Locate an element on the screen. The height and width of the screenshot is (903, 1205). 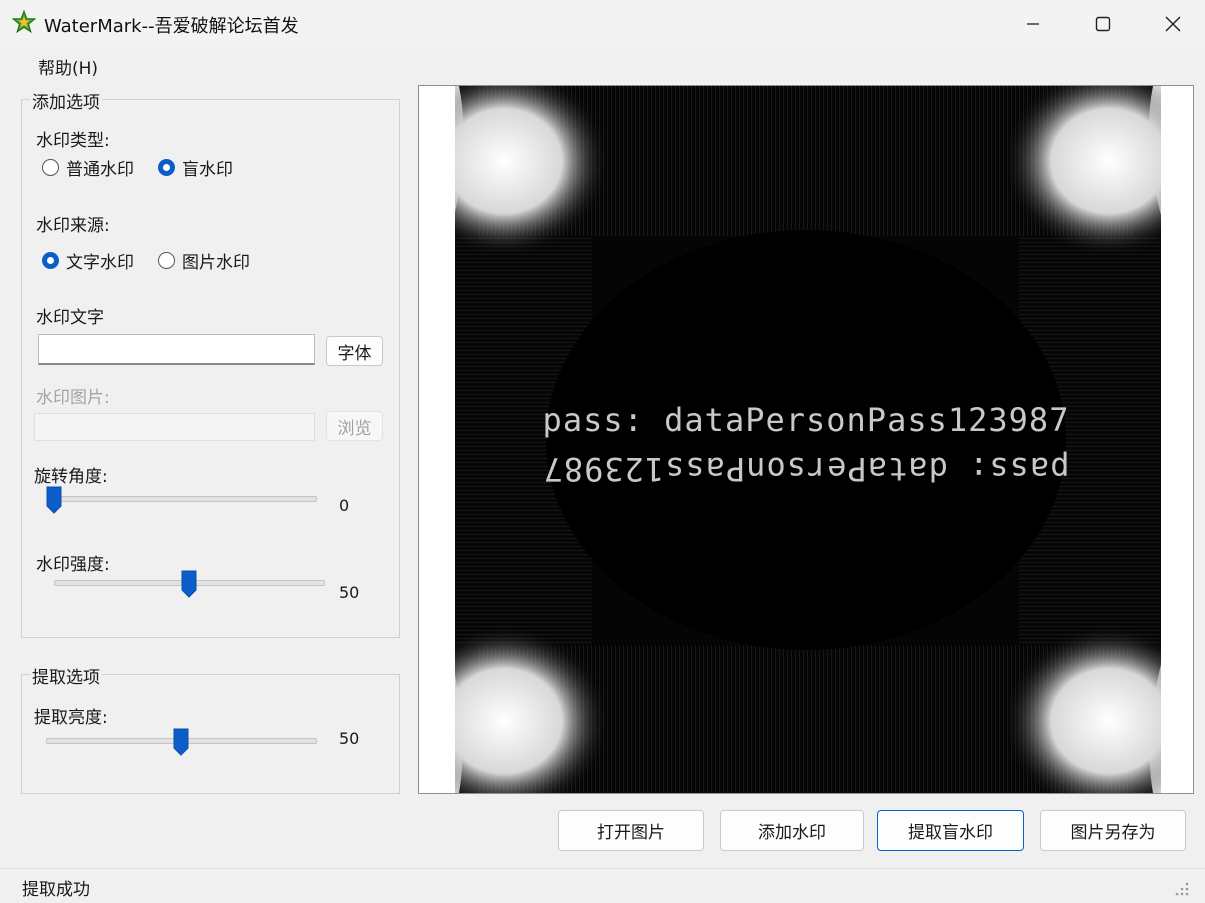
radio-blind-watermark: 盲水印 is located at coordinates (195, 167).